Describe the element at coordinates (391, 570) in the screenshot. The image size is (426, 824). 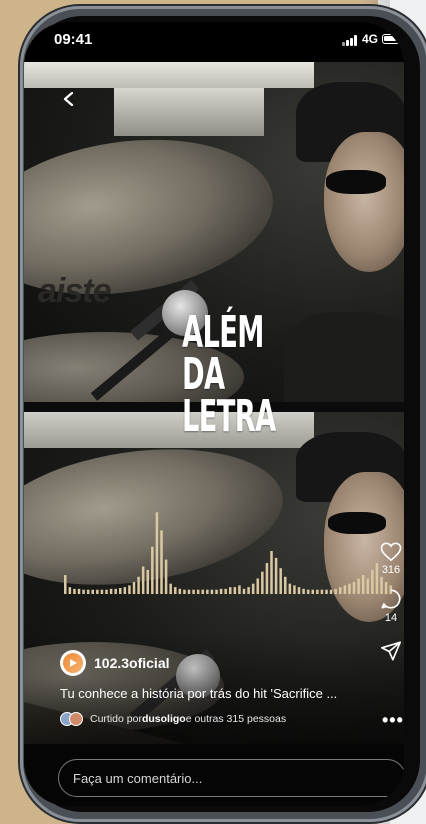
I see `likes-count: 316` at that location.